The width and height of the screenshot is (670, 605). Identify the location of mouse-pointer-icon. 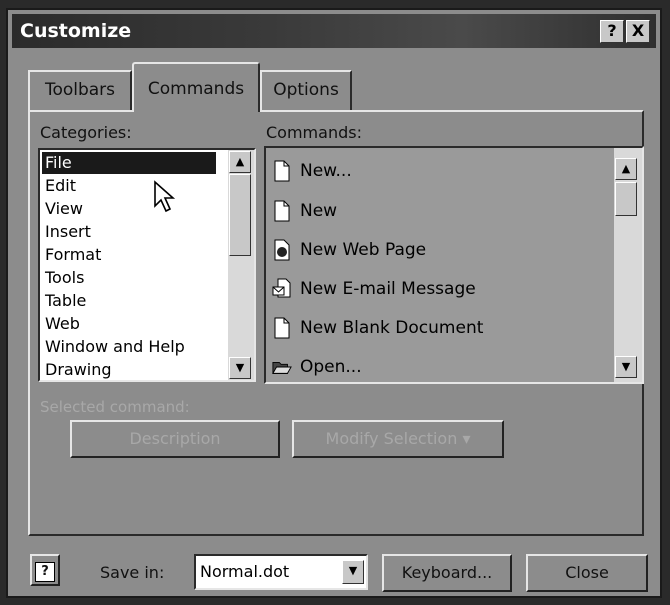
(165, 196).